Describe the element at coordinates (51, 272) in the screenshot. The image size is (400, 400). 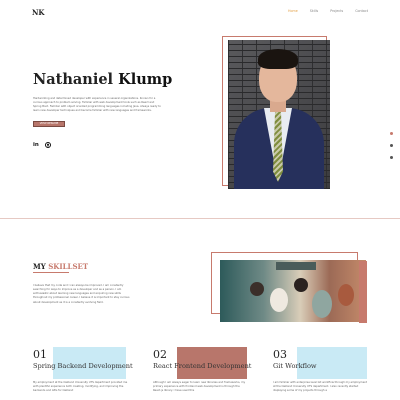
I see `skillset-underline` at that location.